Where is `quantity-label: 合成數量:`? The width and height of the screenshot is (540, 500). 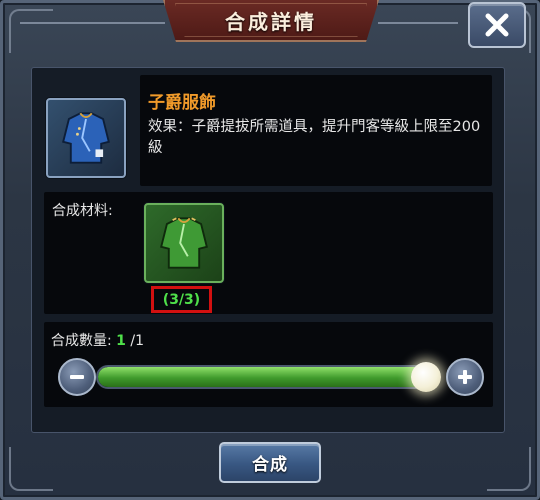
quantity-label: 合成數量: is located at coordinates (81, 341).